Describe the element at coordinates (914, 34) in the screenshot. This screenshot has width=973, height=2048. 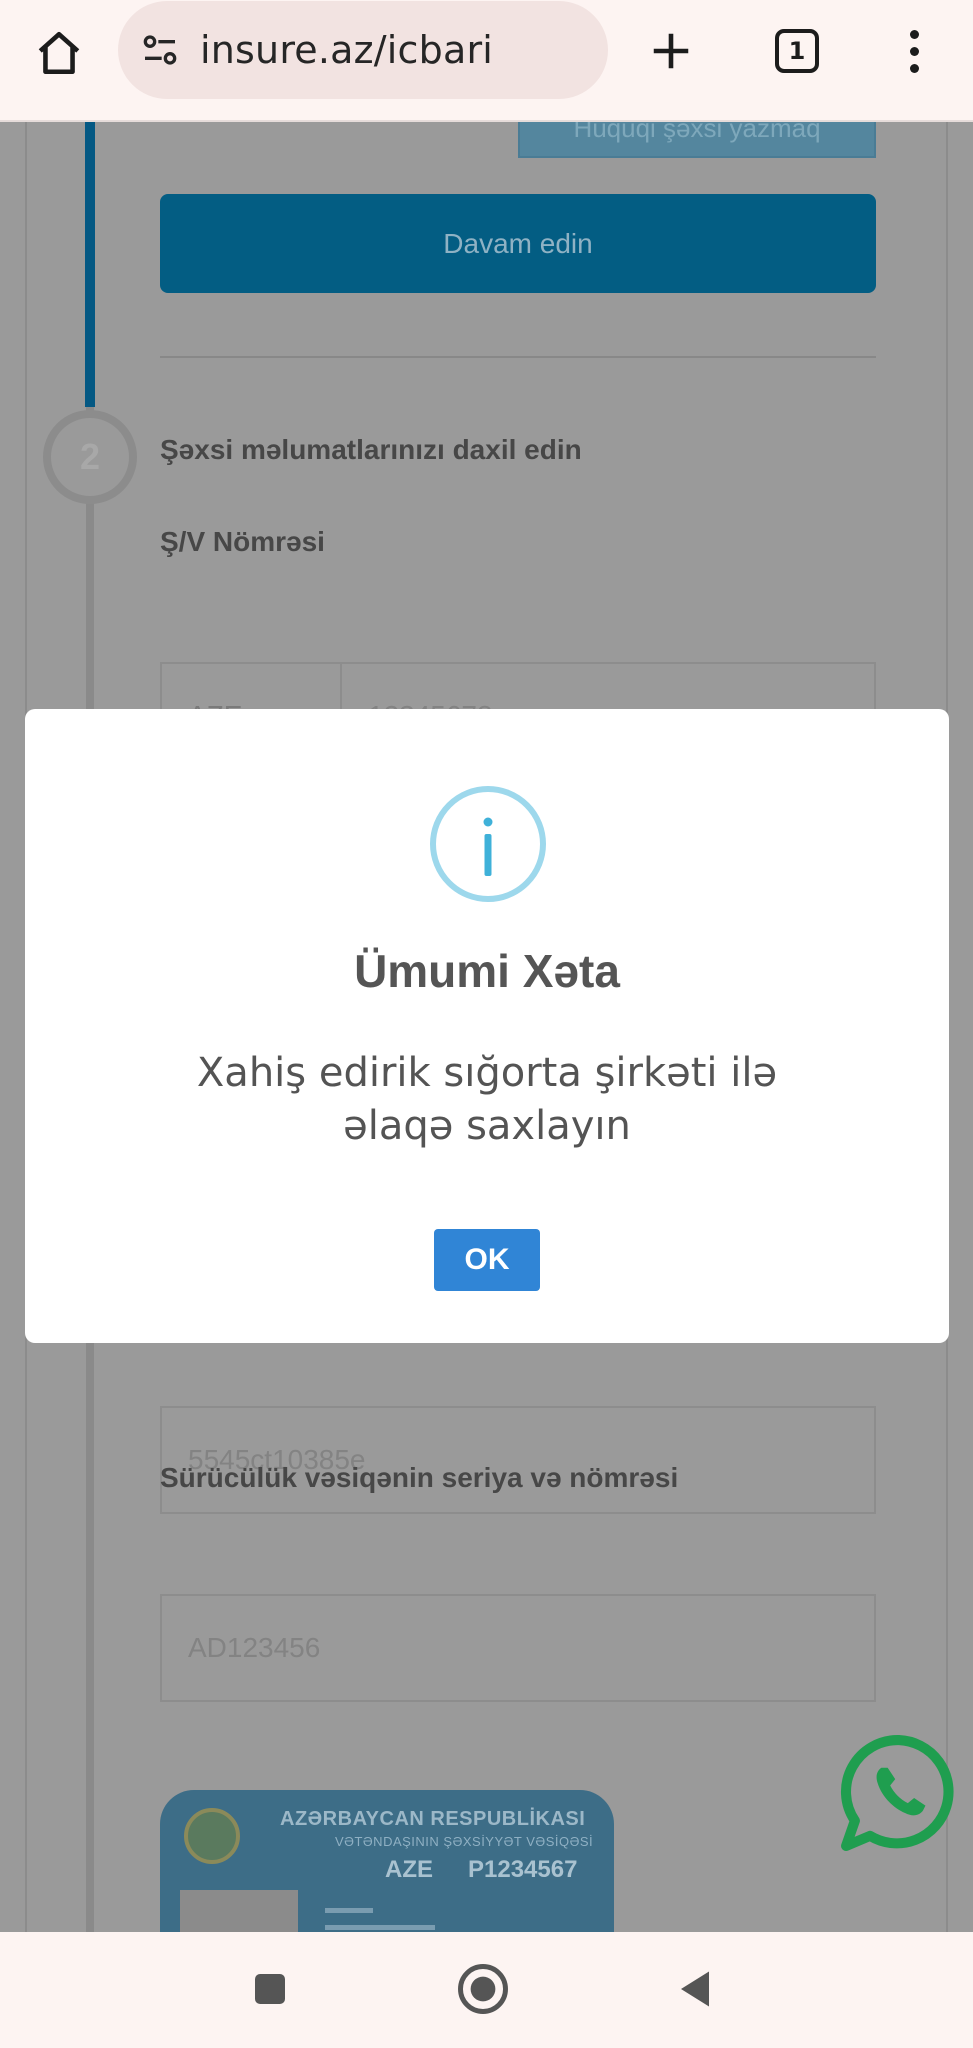
I see `more-vert-icon` at that location.